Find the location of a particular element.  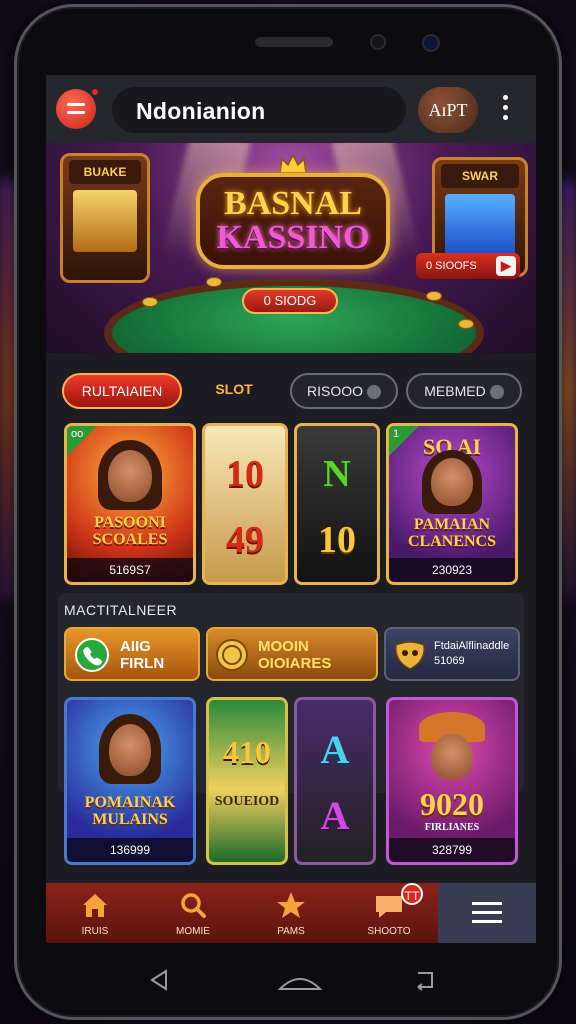

feature-line-2: OIOIARES is located at coordinates (295, 663).